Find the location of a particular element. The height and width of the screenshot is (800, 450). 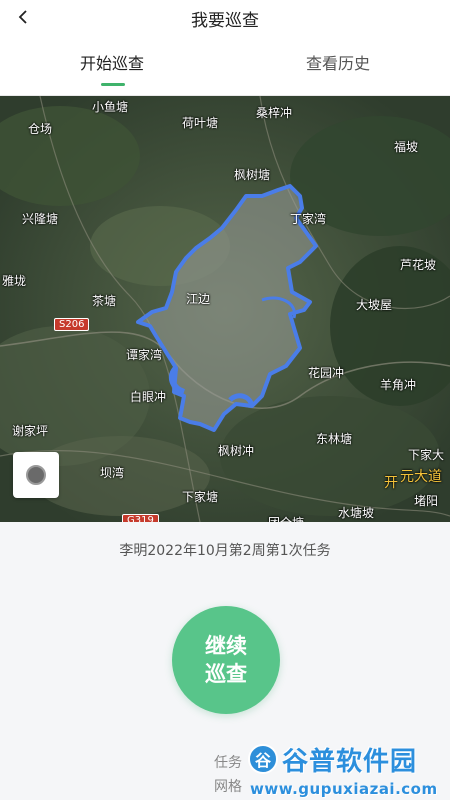

active-tab-indicator is located at coordinates (113, 84).